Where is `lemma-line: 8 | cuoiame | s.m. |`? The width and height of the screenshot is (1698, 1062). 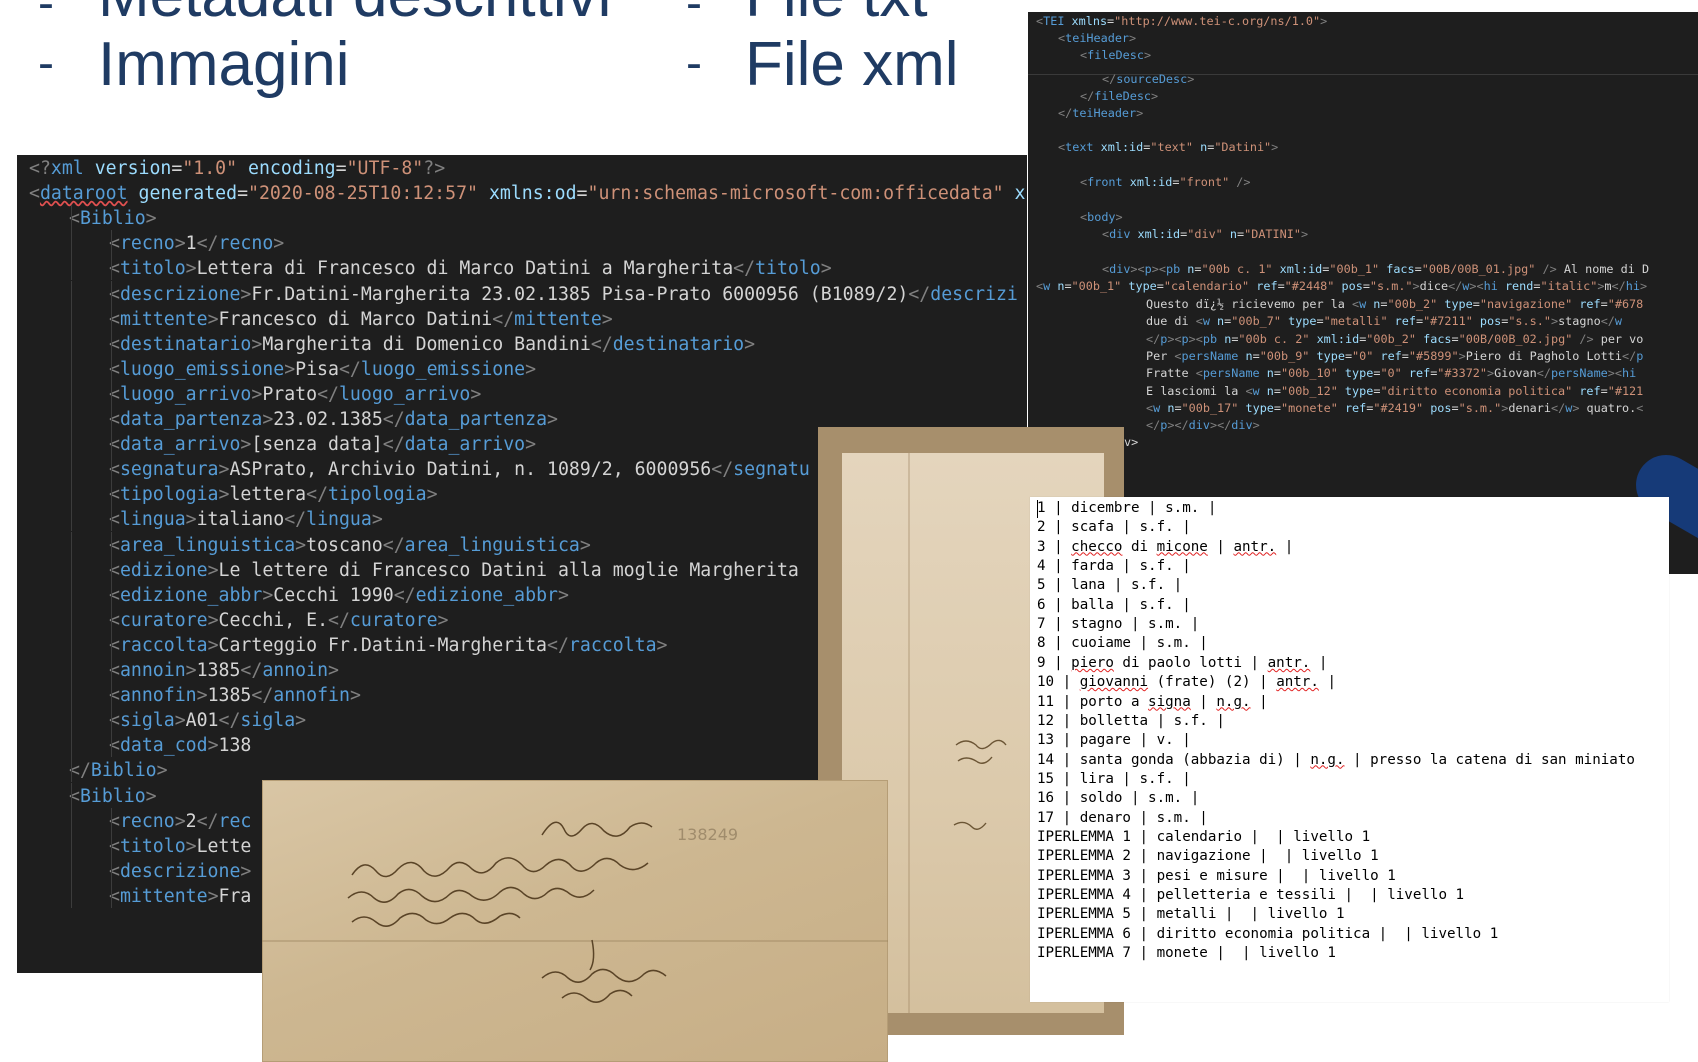 lemma-line: 8 | cuoiame | s.m. | is located at coordinates (1122, 643).